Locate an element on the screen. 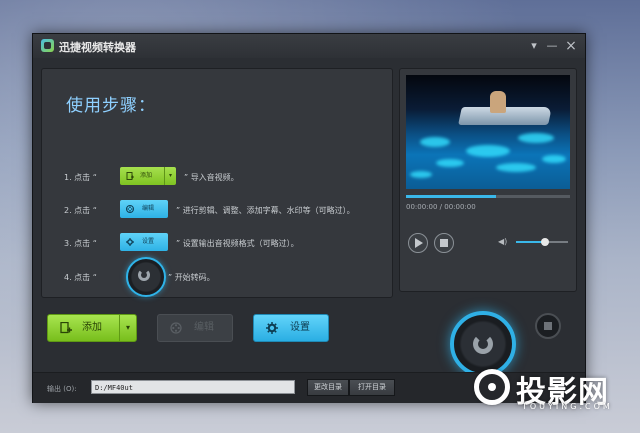 The width and height of the screenshot is (640, 433). step-3-description: ” 设置输出音视频格式（可略过）。 is located at coordinates (237, 243).